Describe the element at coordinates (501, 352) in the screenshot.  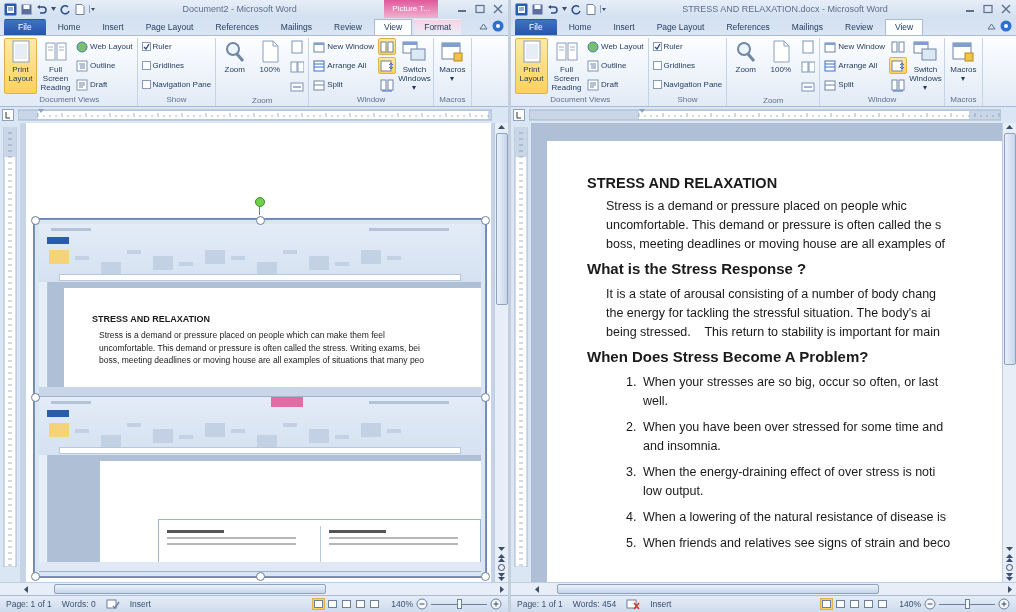
I see `vertical-scrollbar` at that location.